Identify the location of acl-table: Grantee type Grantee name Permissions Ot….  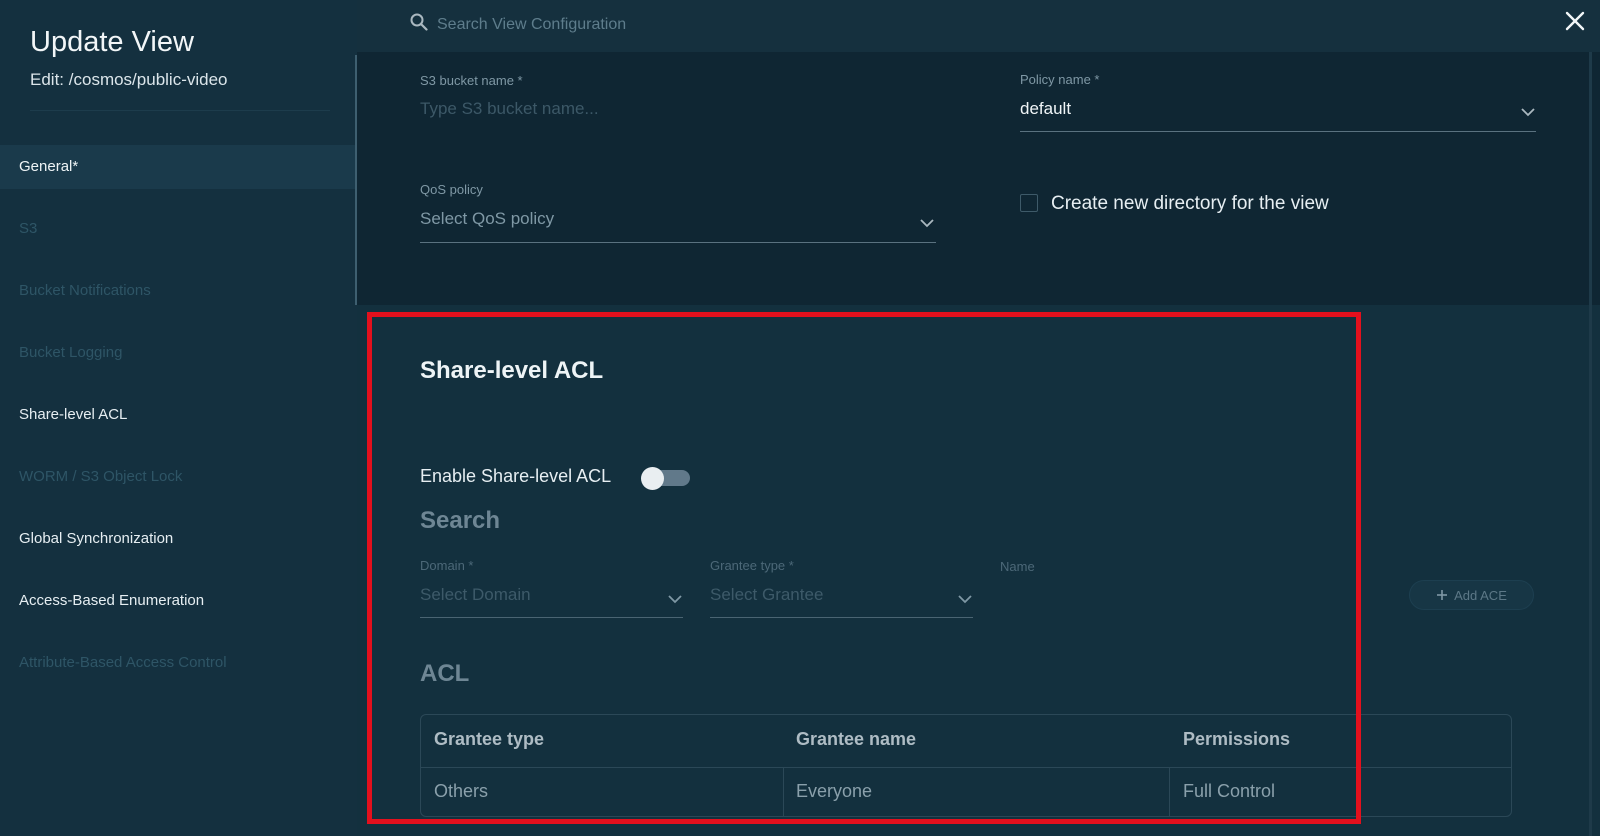
(966, 765).